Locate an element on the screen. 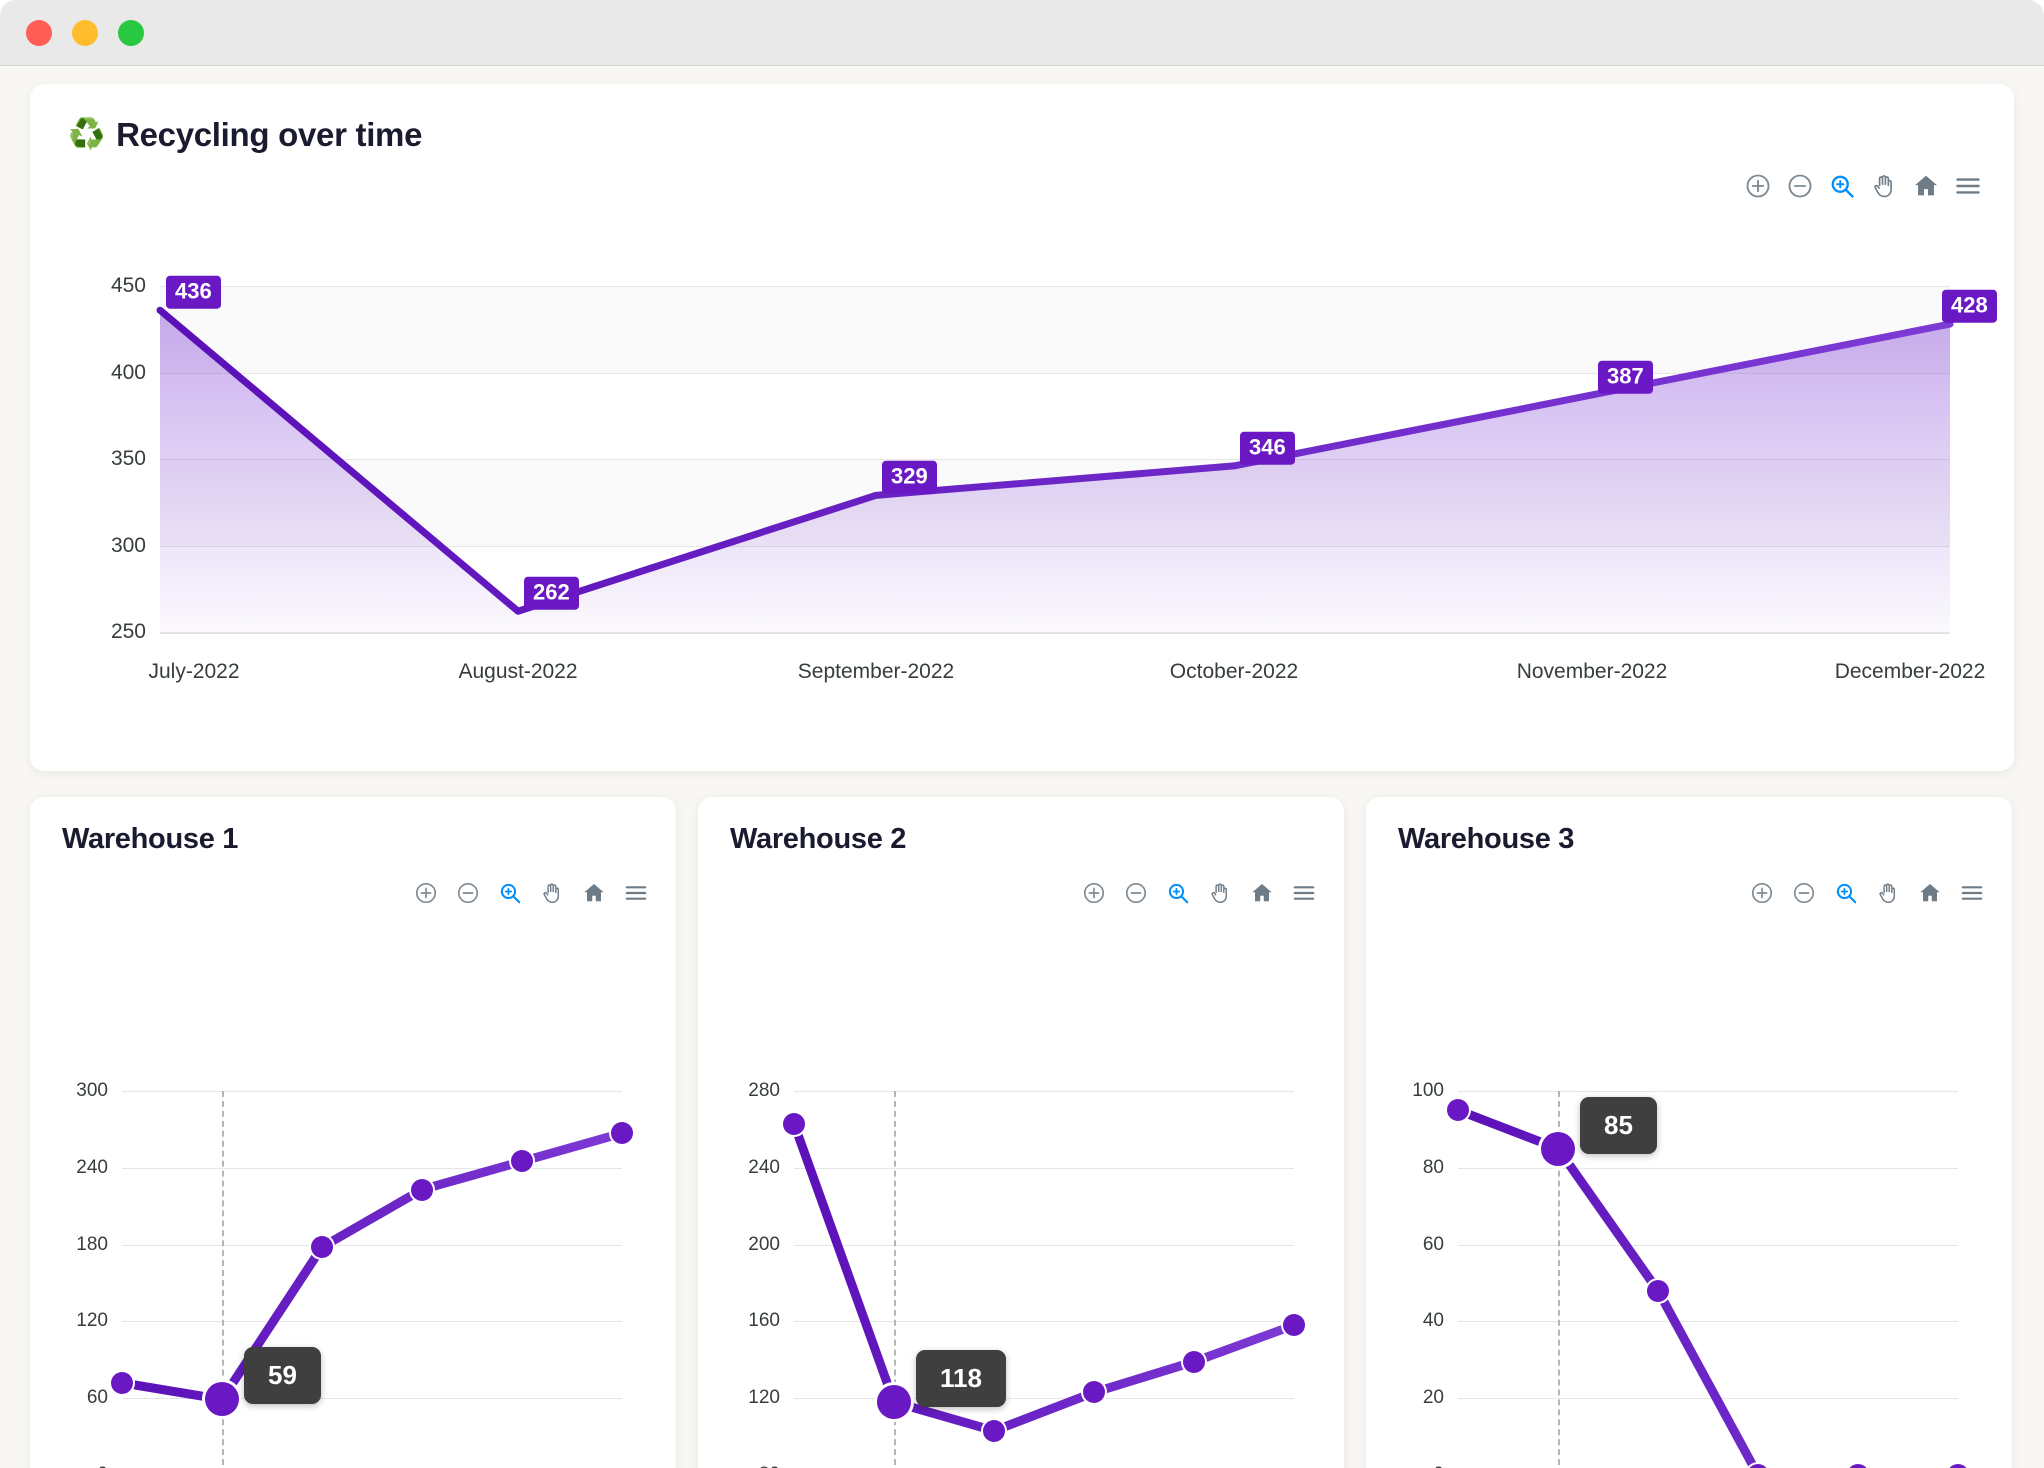 The height and width of the screenshot is (1468, 2044). x-axis-tick-label: September-2022 is located at coordinates (876, 671).